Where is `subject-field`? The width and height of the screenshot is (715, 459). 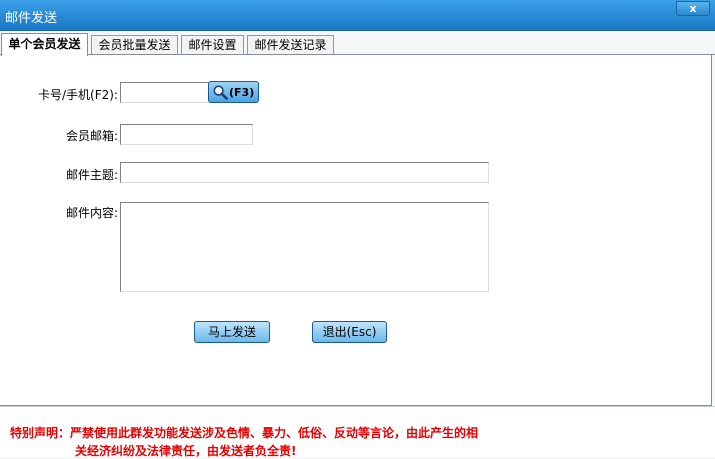
subject-field is located at coordinates (304, 172).